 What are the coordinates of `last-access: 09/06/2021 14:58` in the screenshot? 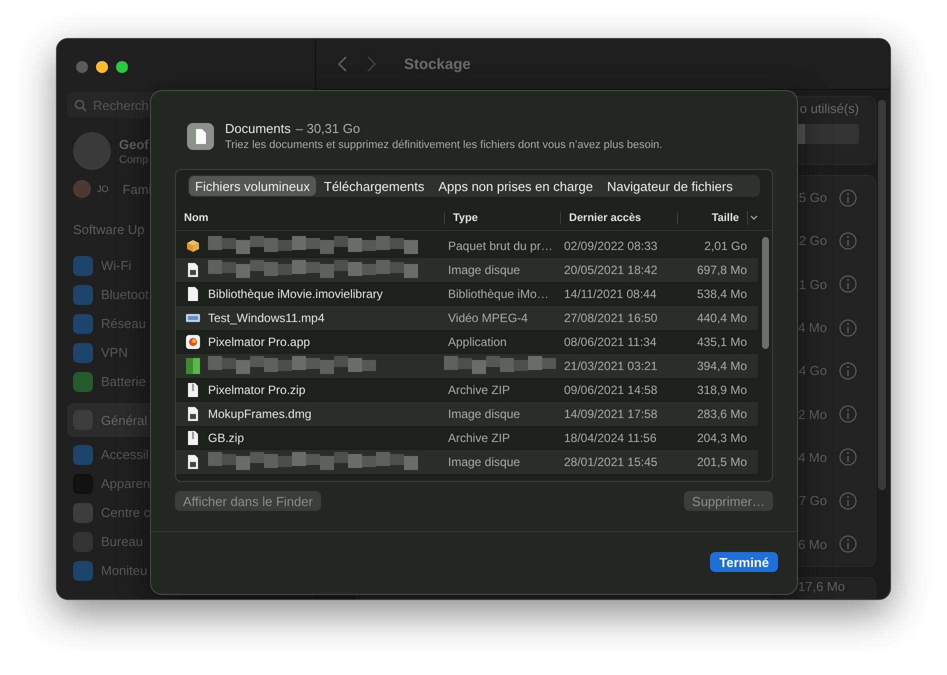 It's located at (610, 390).